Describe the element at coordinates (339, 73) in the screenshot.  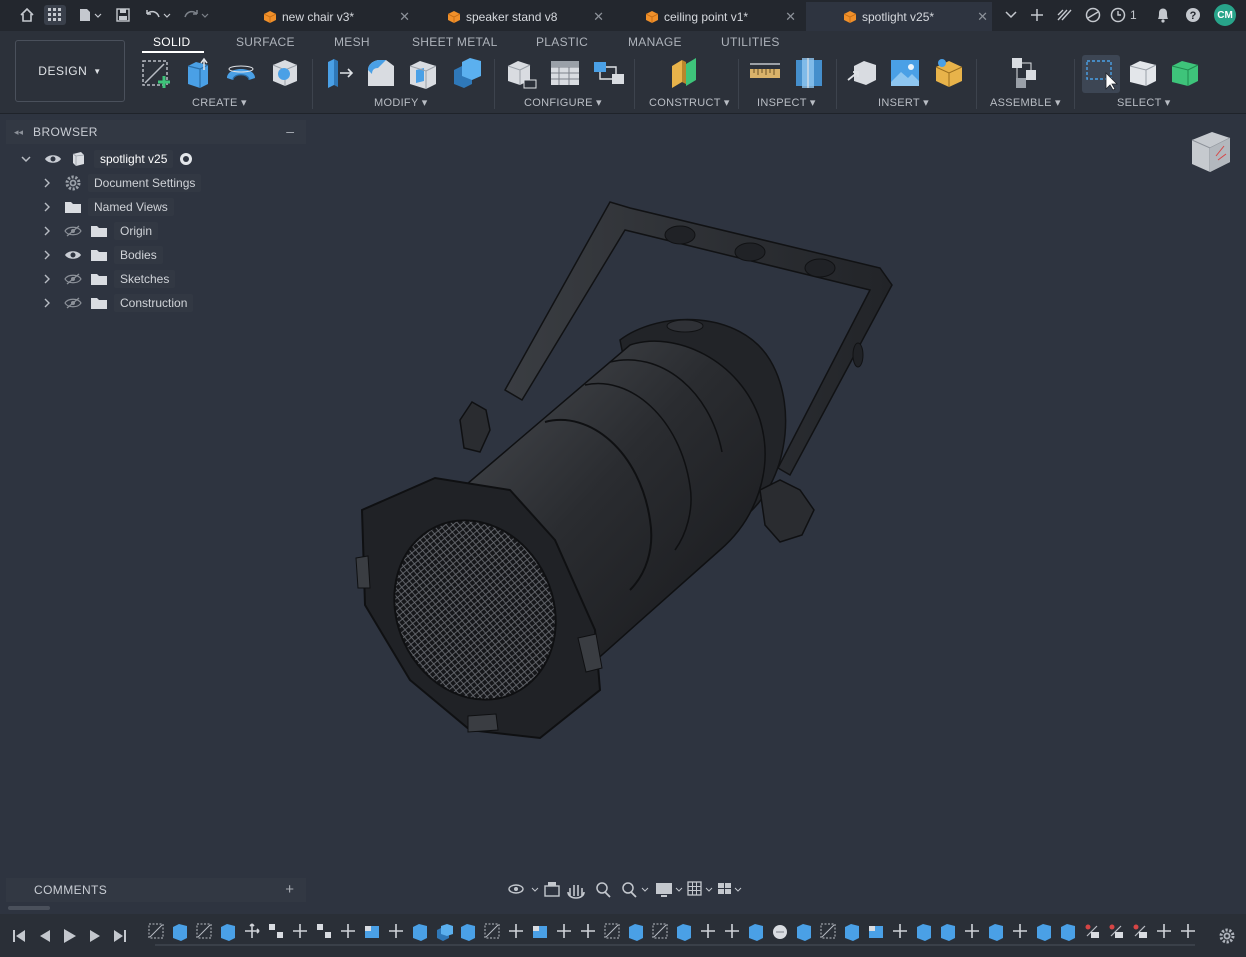
I see `press-pull-icon` at that location.